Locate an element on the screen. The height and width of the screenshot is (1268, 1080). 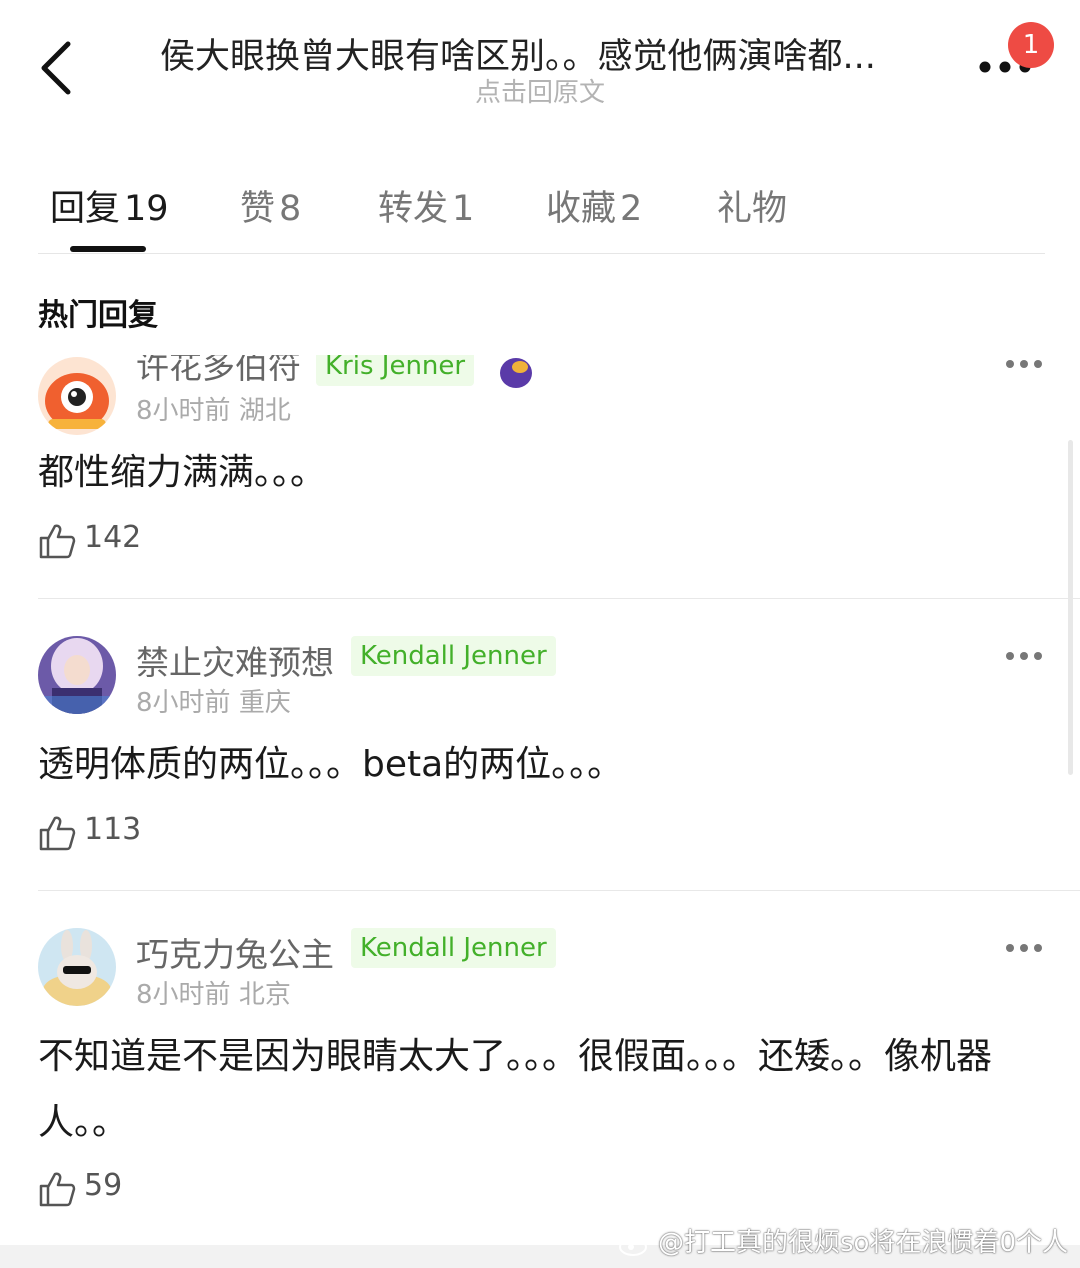
comment-text: 都性缩力满满。。。 is located at coordinates (543, 473).